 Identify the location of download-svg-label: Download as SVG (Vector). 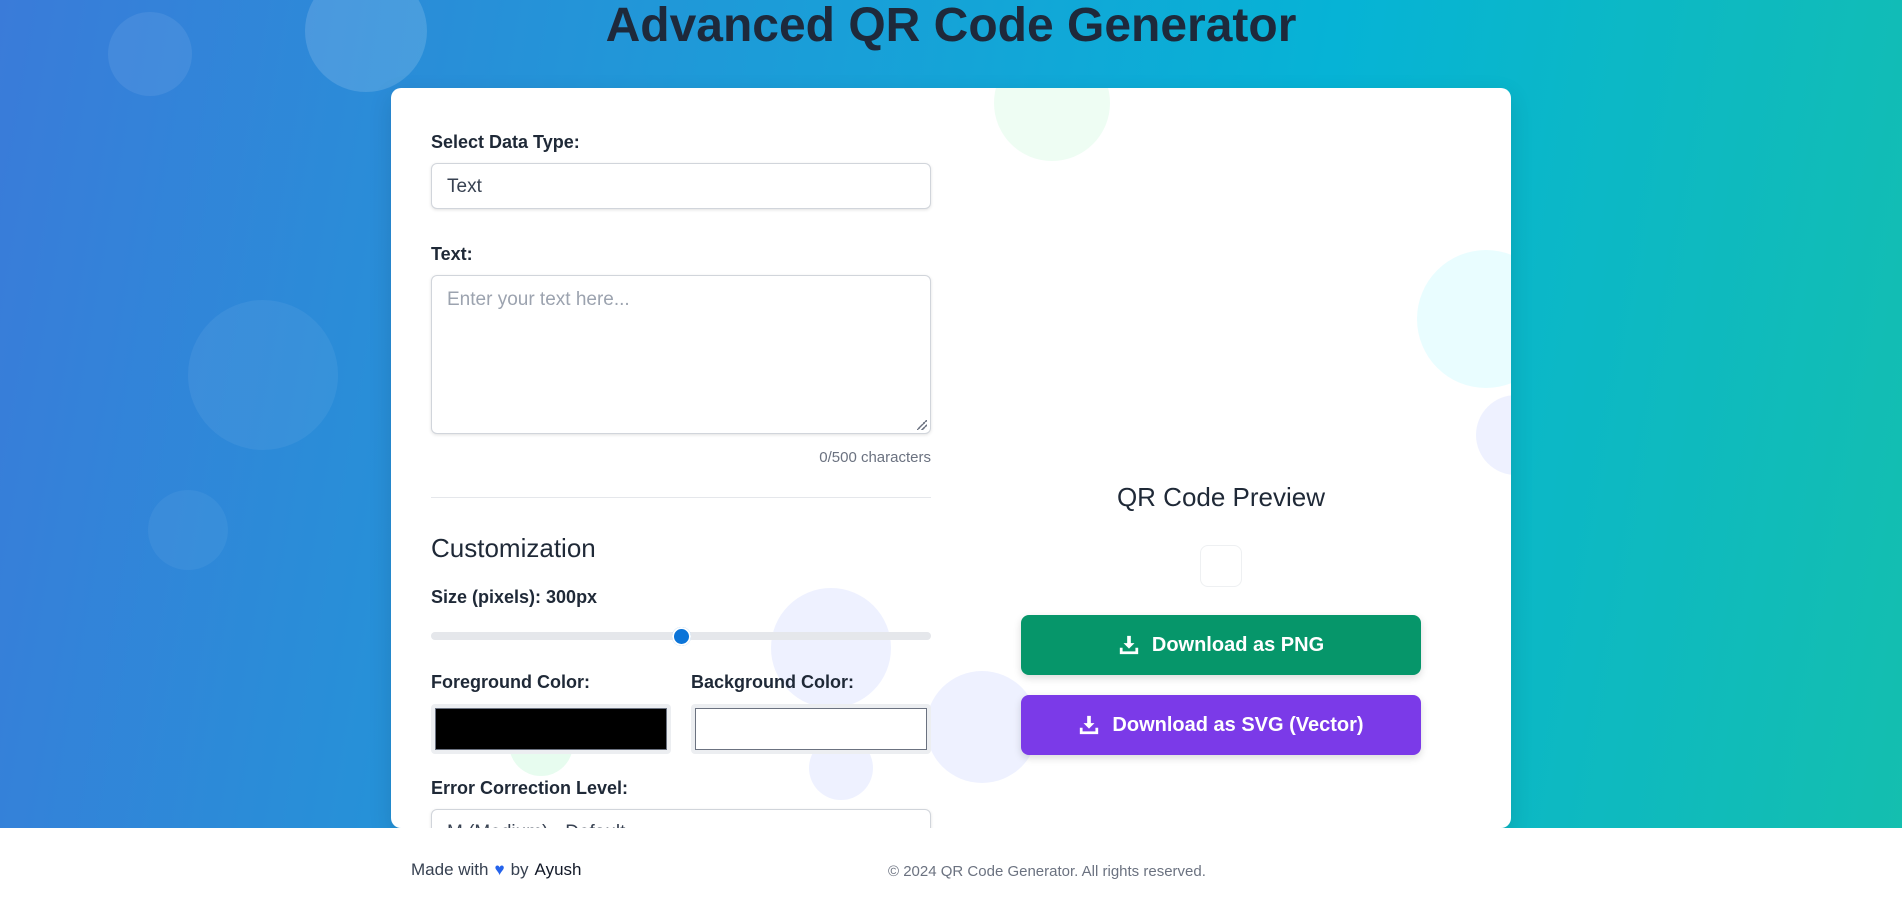
(1238, 724).